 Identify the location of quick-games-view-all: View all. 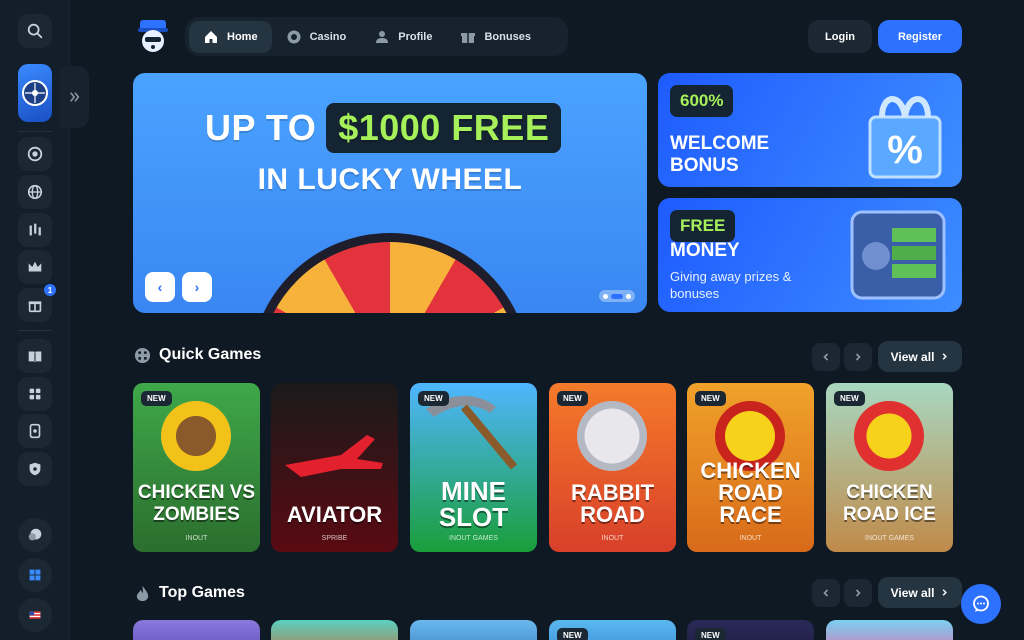
(920, 356).